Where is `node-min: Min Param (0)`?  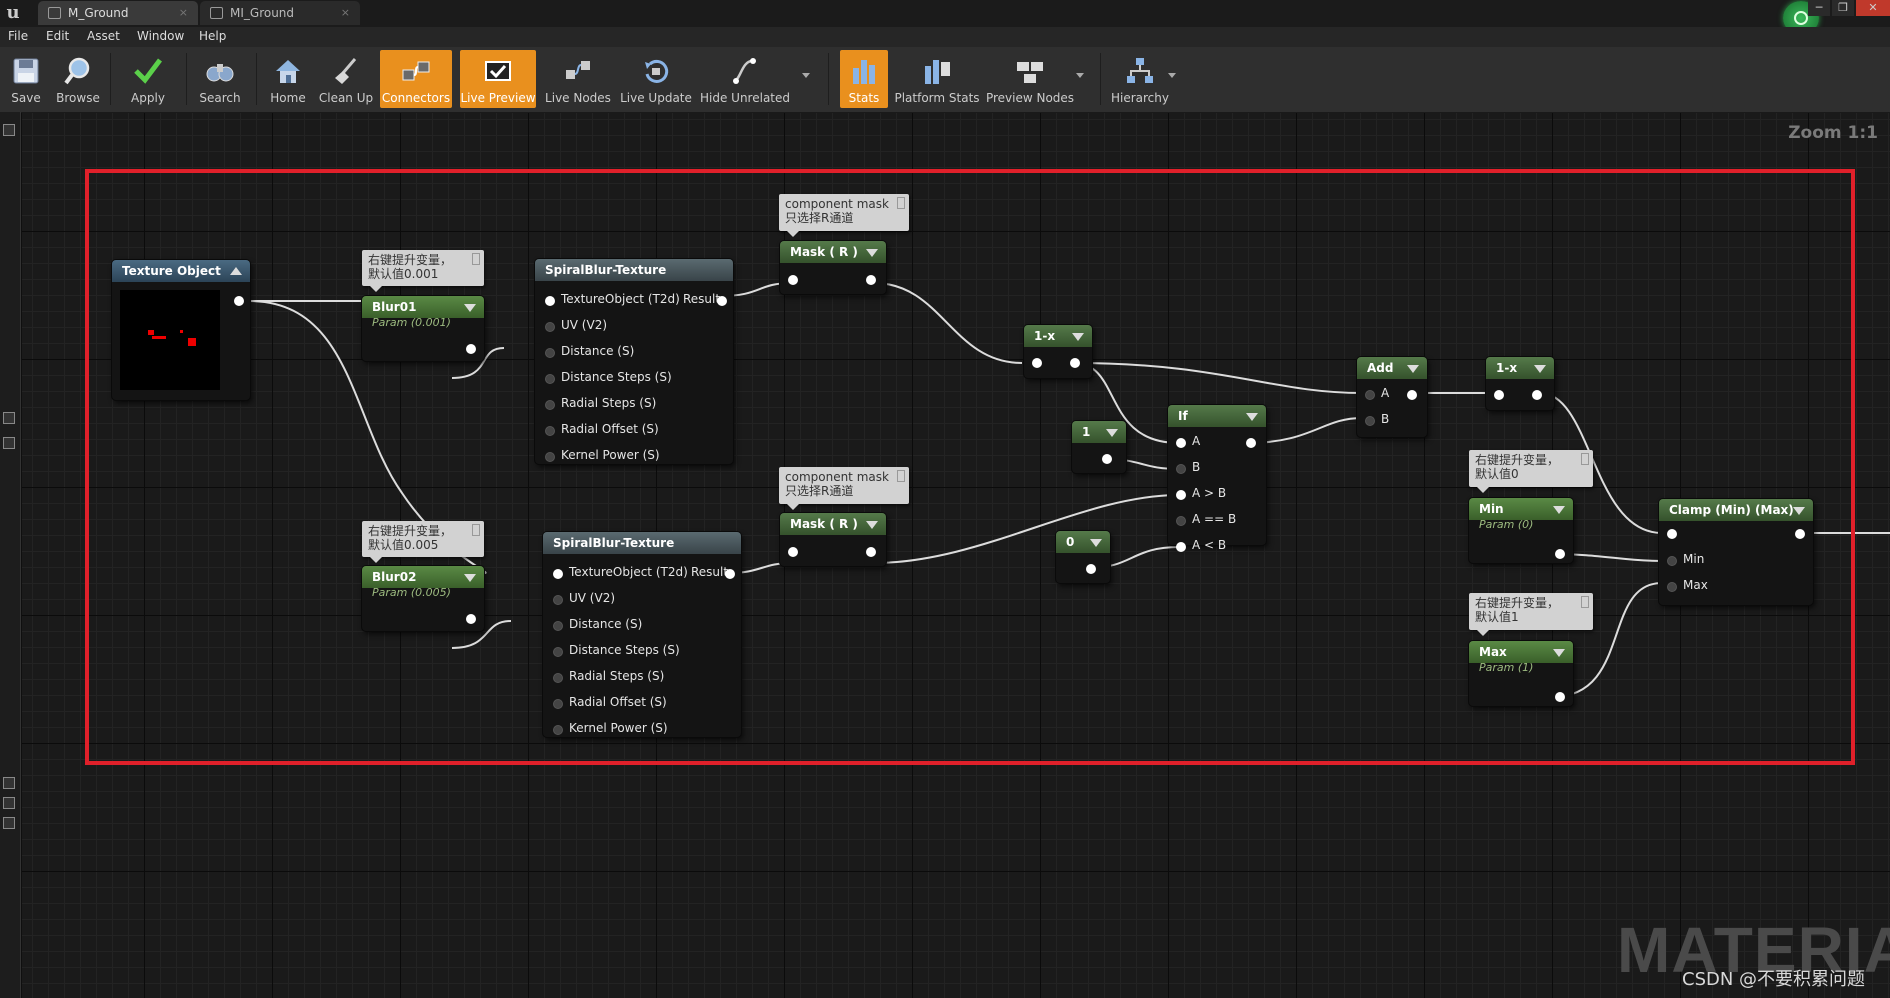
node-min: Min Param (0) is located at coordinates (1521, 530).